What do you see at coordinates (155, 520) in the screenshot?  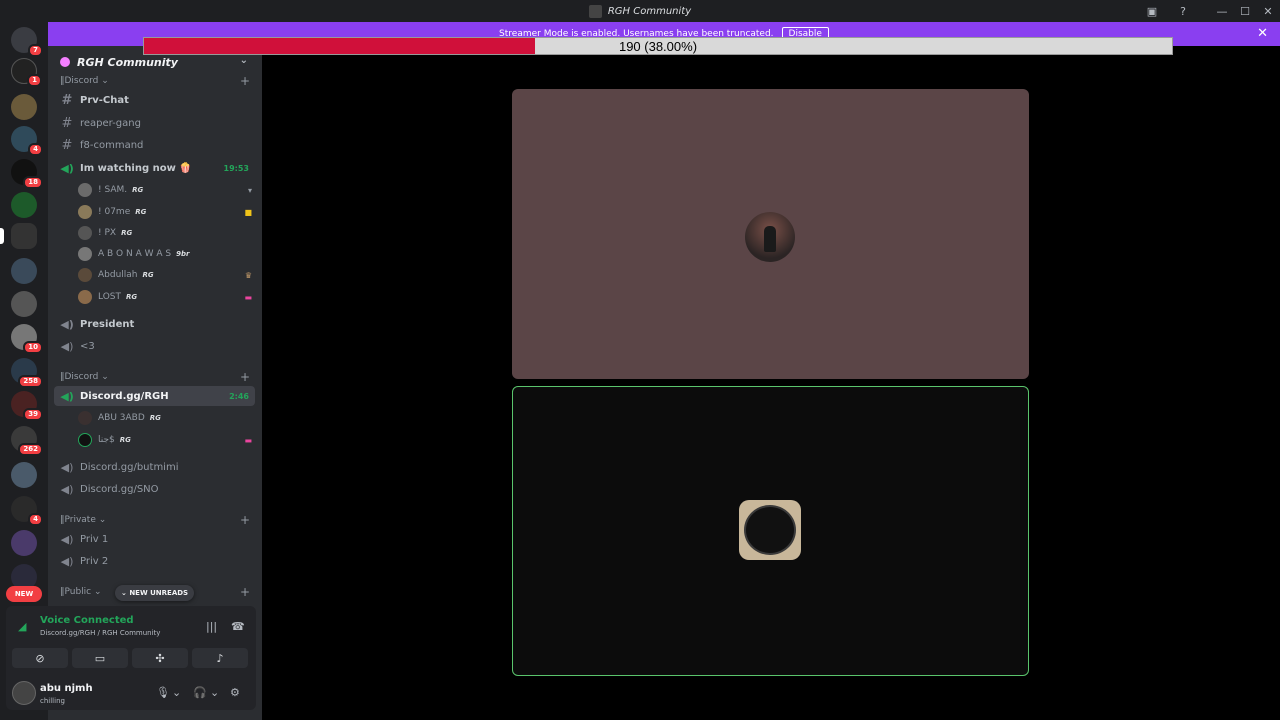 I see `category-header: ‖ Private ⌄ +` at bounding box center [155, 520].